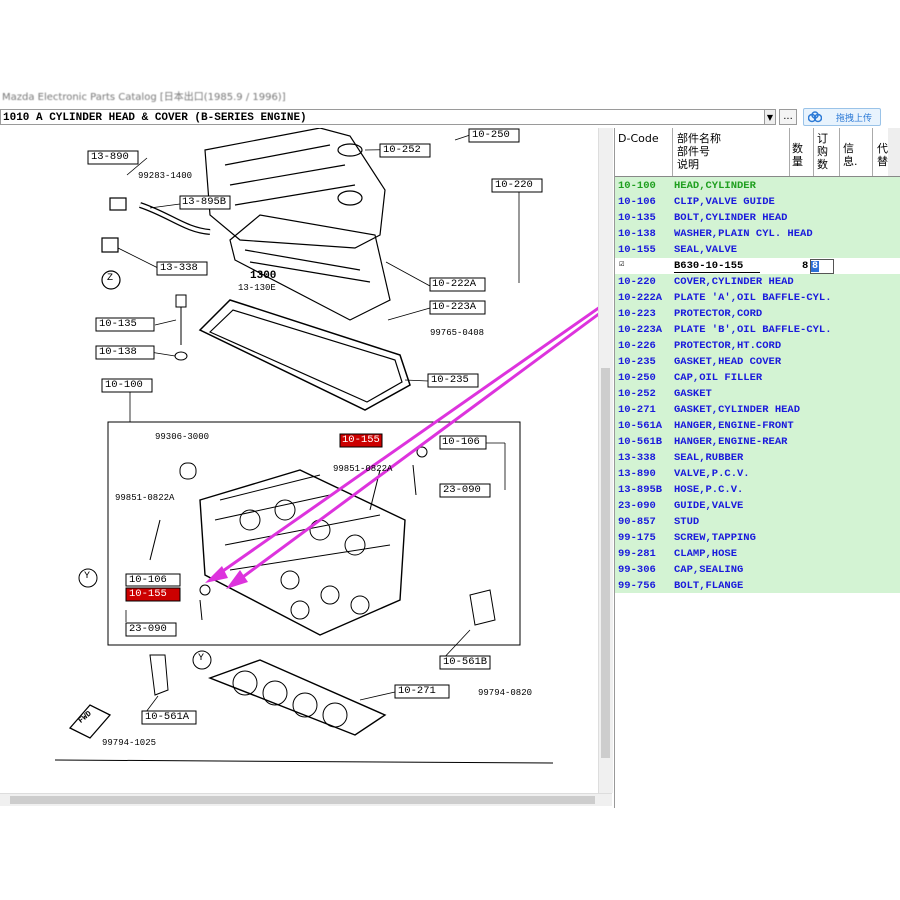  I want to click on list-item: 13-890 VALVE,P.C.V., so click(757, 474).